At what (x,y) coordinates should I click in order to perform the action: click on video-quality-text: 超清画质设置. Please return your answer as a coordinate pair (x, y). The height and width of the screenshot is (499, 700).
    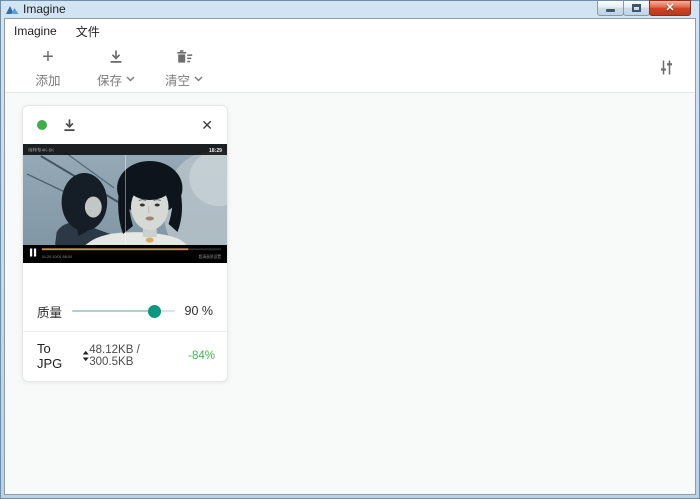
    Looking at the image, I should click on (210, 256).